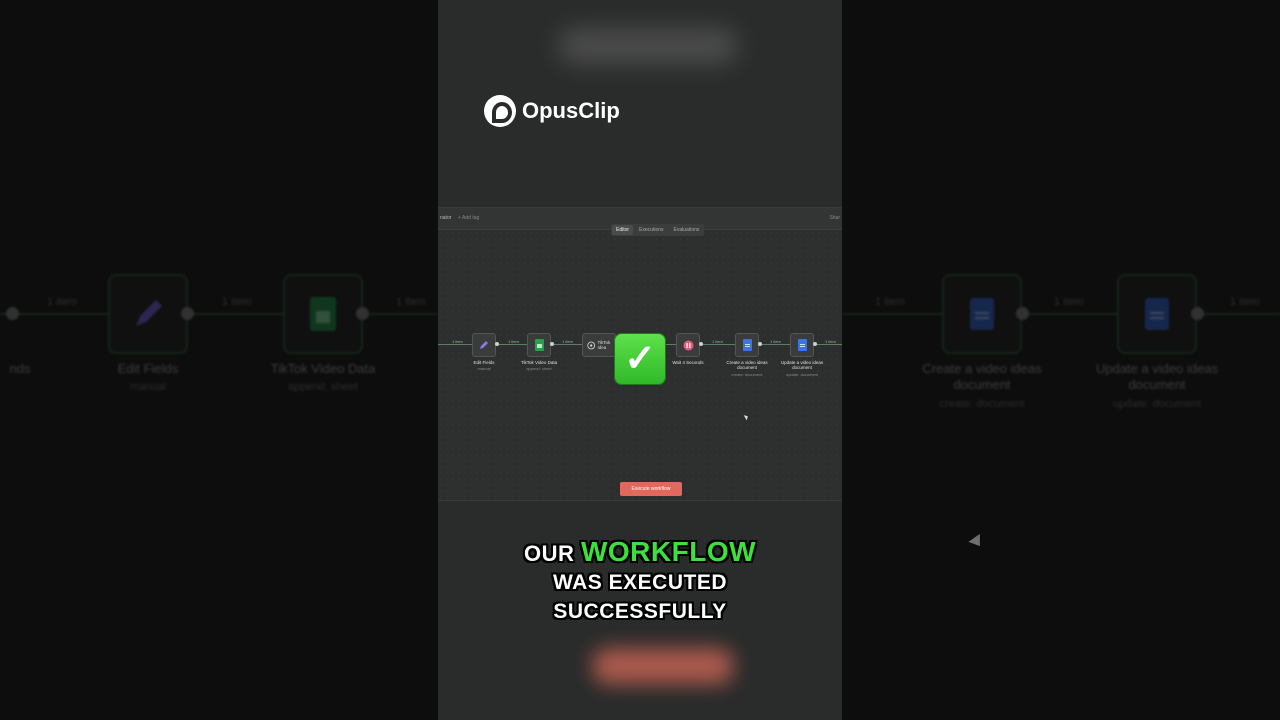 The width and height of the screenshot is (1280, 720). What do you see at coordinates (688, 362) in the screenshot?
I see `node-label: Wait 4 Seconds` at bounding box center [688, 362].